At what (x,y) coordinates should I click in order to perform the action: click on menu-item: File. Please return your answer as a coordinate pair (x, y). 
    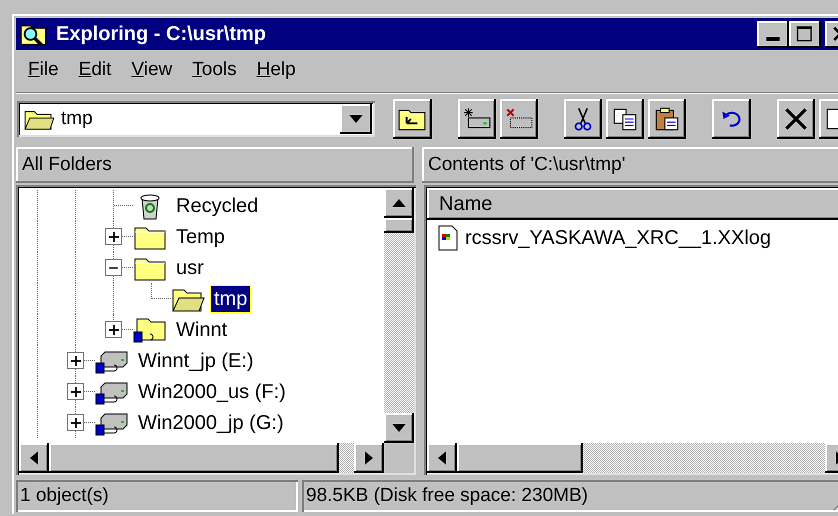
    Looking at the image, I should click on (43, 70).